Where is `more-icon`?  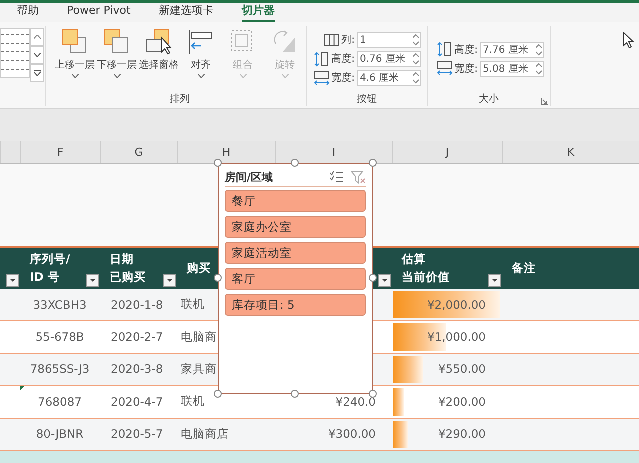 more-icon is located at coordinates (37, 73).